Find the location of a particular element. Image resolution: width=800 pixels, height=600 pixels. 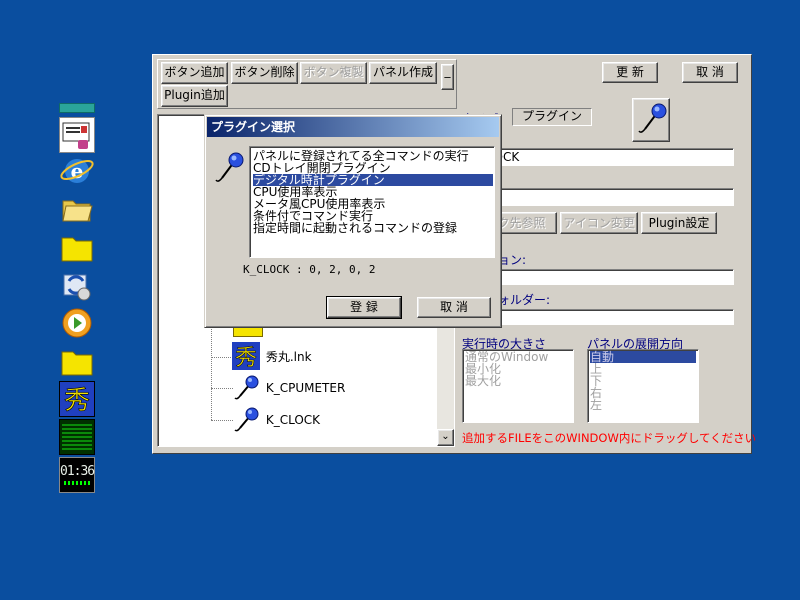

register-button: 登 録 is located at coordinates (364, 307).